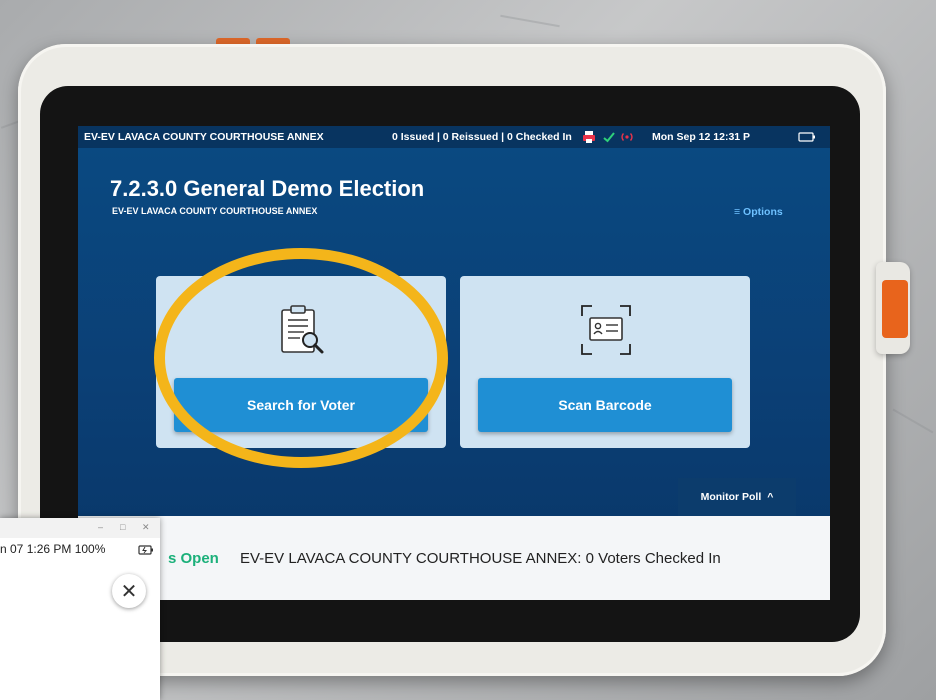  I want to click on monitor-poll-tab: Monitor Poll ^, so click(737, 497).